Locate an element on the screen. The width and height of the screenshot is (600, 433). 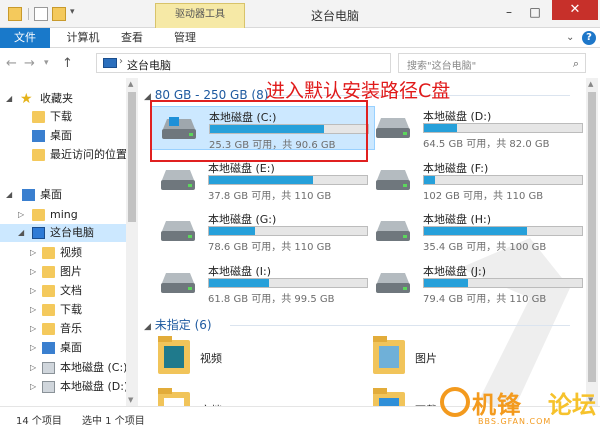
drive-g: 本地磁盘 (G:) 78.6 GB 可用，共 110 GB is located at coordinates (262, 231).